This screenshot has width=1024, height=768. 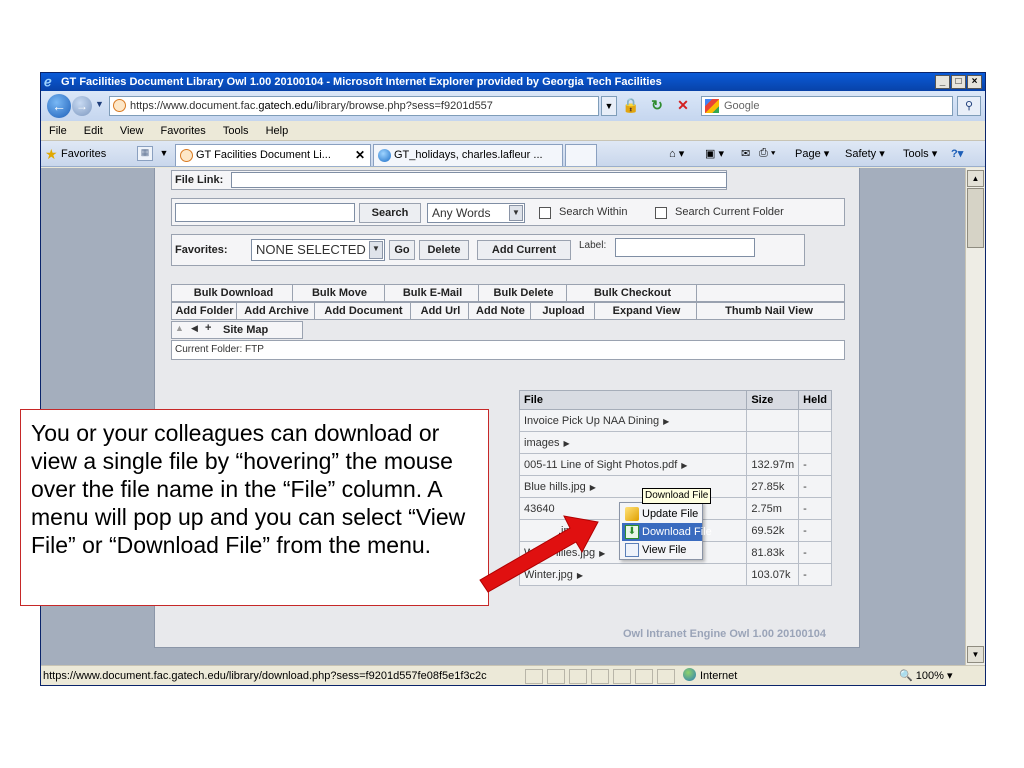 I want to click on menu-file: File, so click(x=58, y=131).